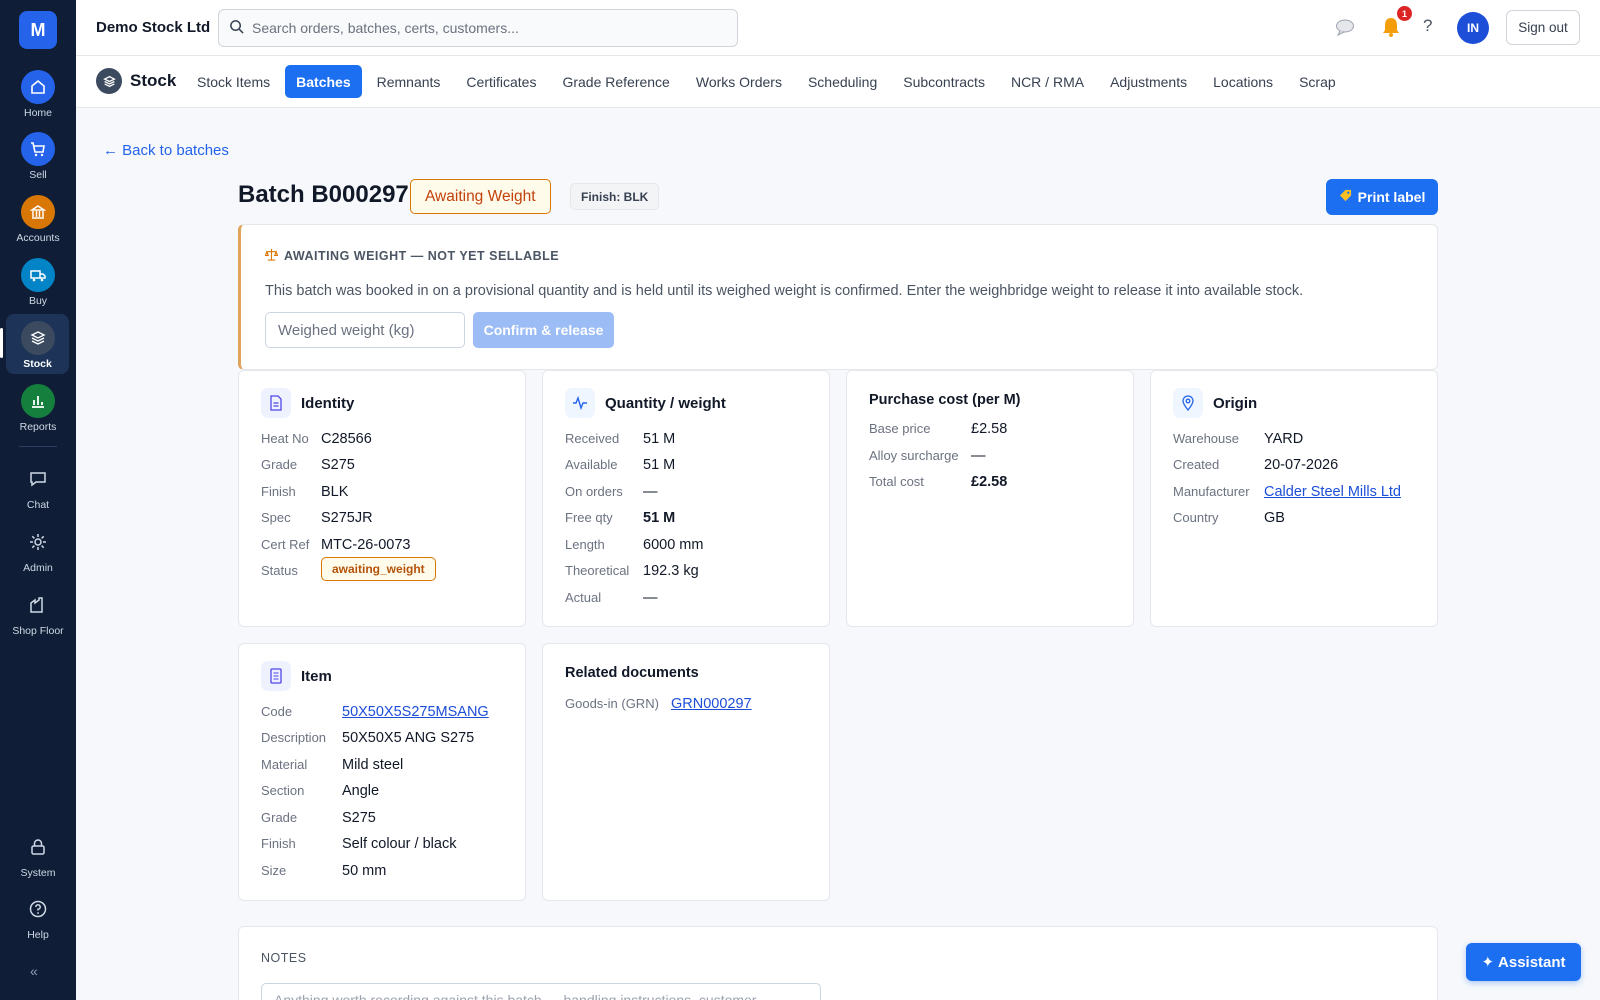 The image size is (1600, 1000). I want to click on field-label: Warehouse, so click(1206, 438).